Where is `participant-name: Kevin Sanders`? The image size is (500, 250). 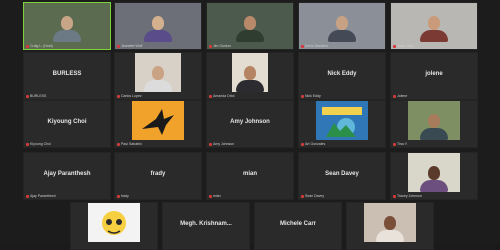
participant-name: Kevin Sanders is located at coordinates (316, 46).